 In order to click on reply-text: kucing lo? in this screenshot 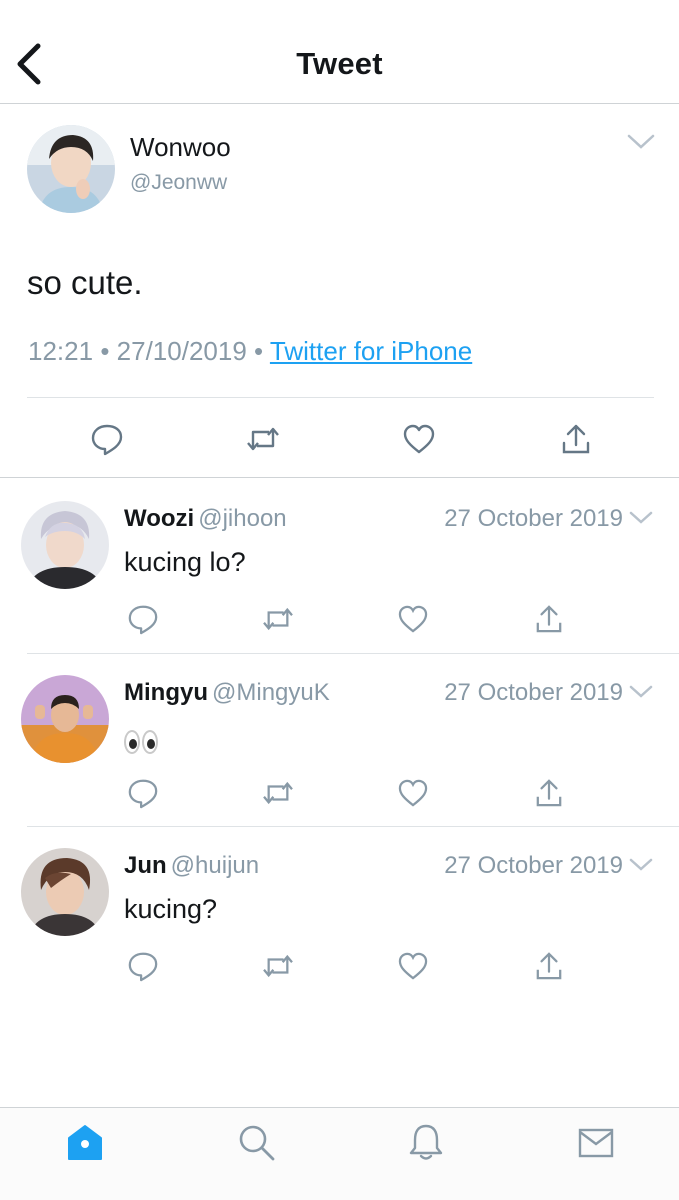, I will do `click(185, 562)`.